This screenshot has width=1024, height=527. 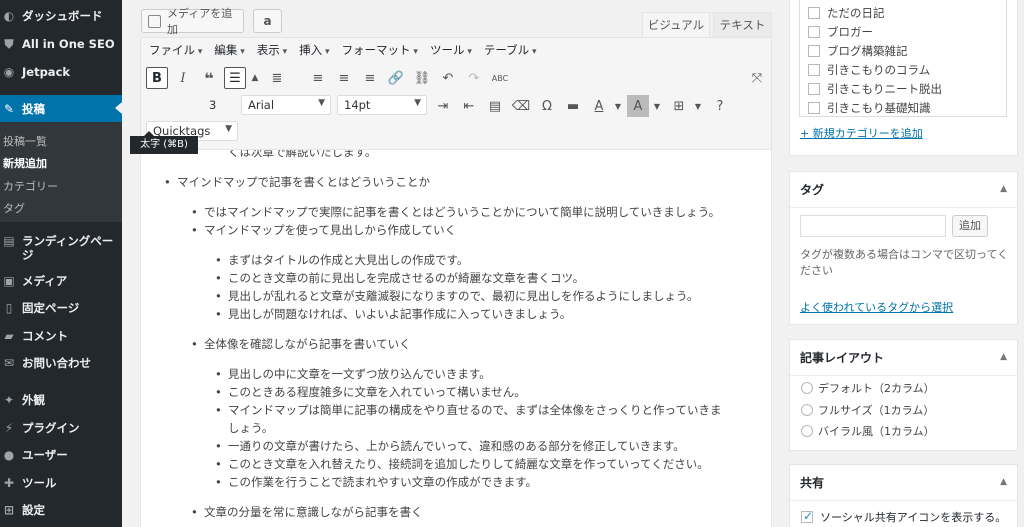 I want to click on special-char-button: Ω, so click(x=547, y=106).